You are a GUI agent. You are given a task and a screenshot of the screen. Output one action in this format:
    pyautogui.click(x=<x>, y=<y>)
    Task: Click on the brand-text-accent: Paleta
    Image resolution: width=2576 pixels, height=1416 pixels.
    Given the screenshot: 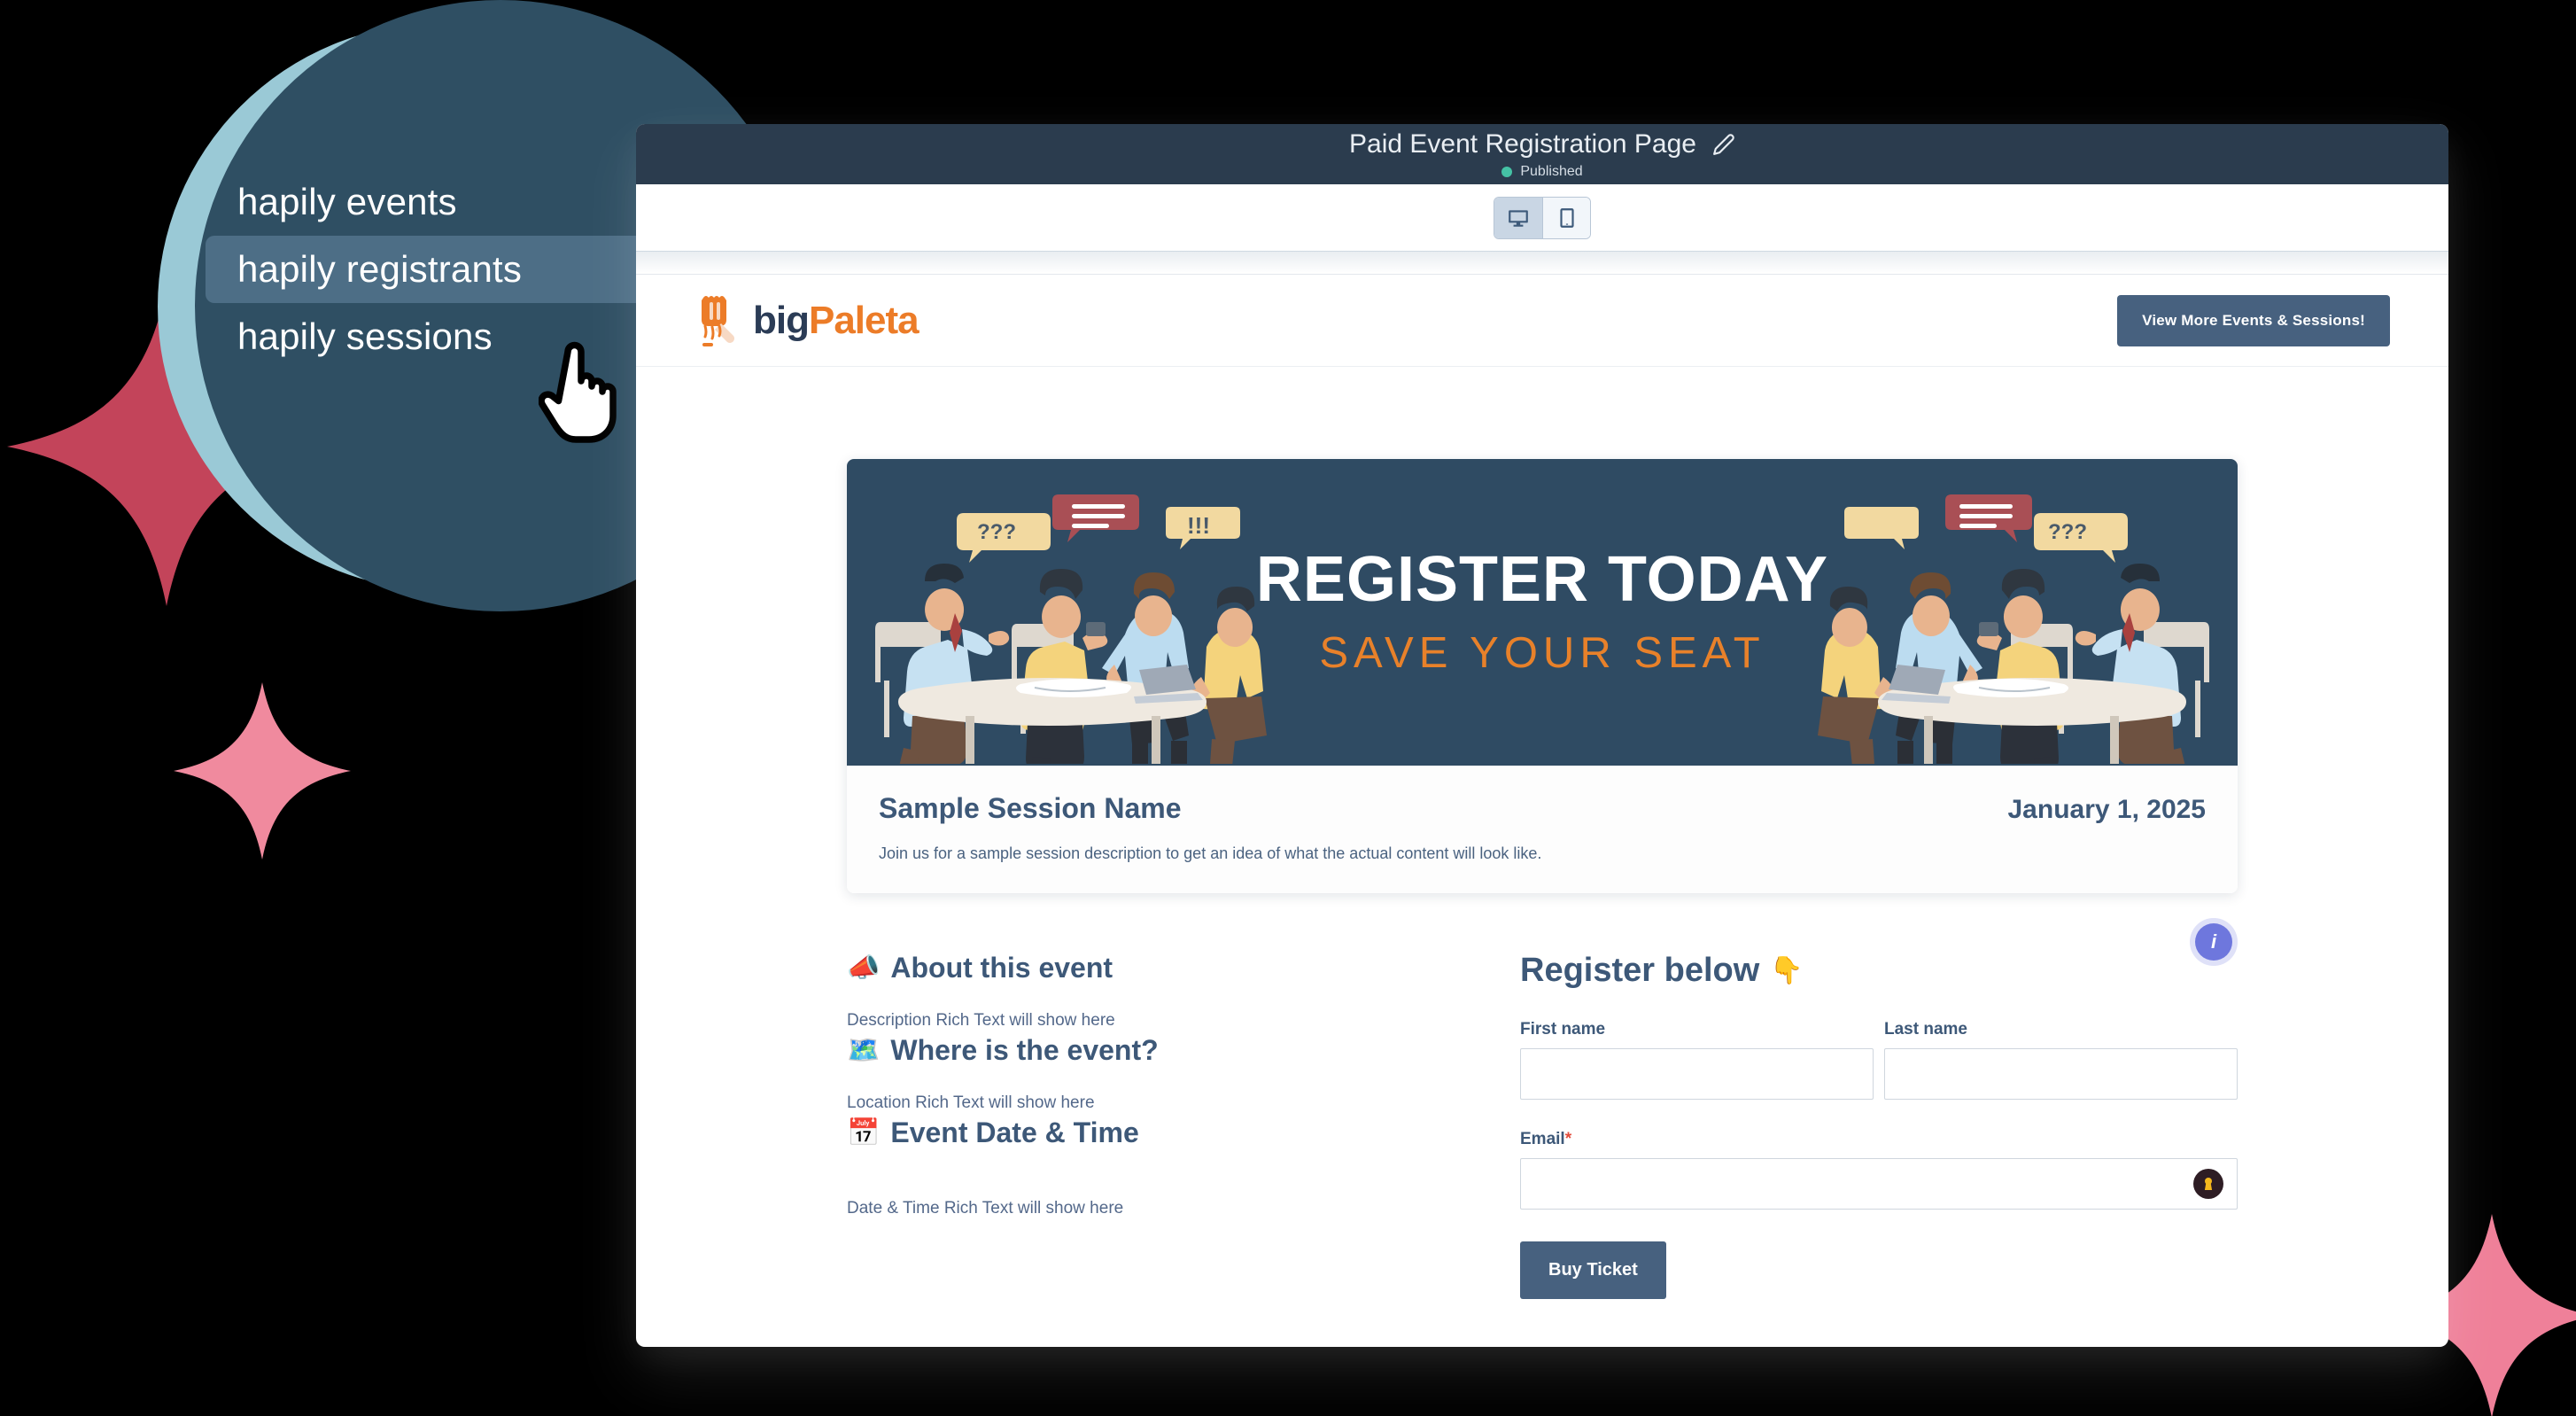 What is the action you would take?
    pyautogui.click(x=863, y=320)
    